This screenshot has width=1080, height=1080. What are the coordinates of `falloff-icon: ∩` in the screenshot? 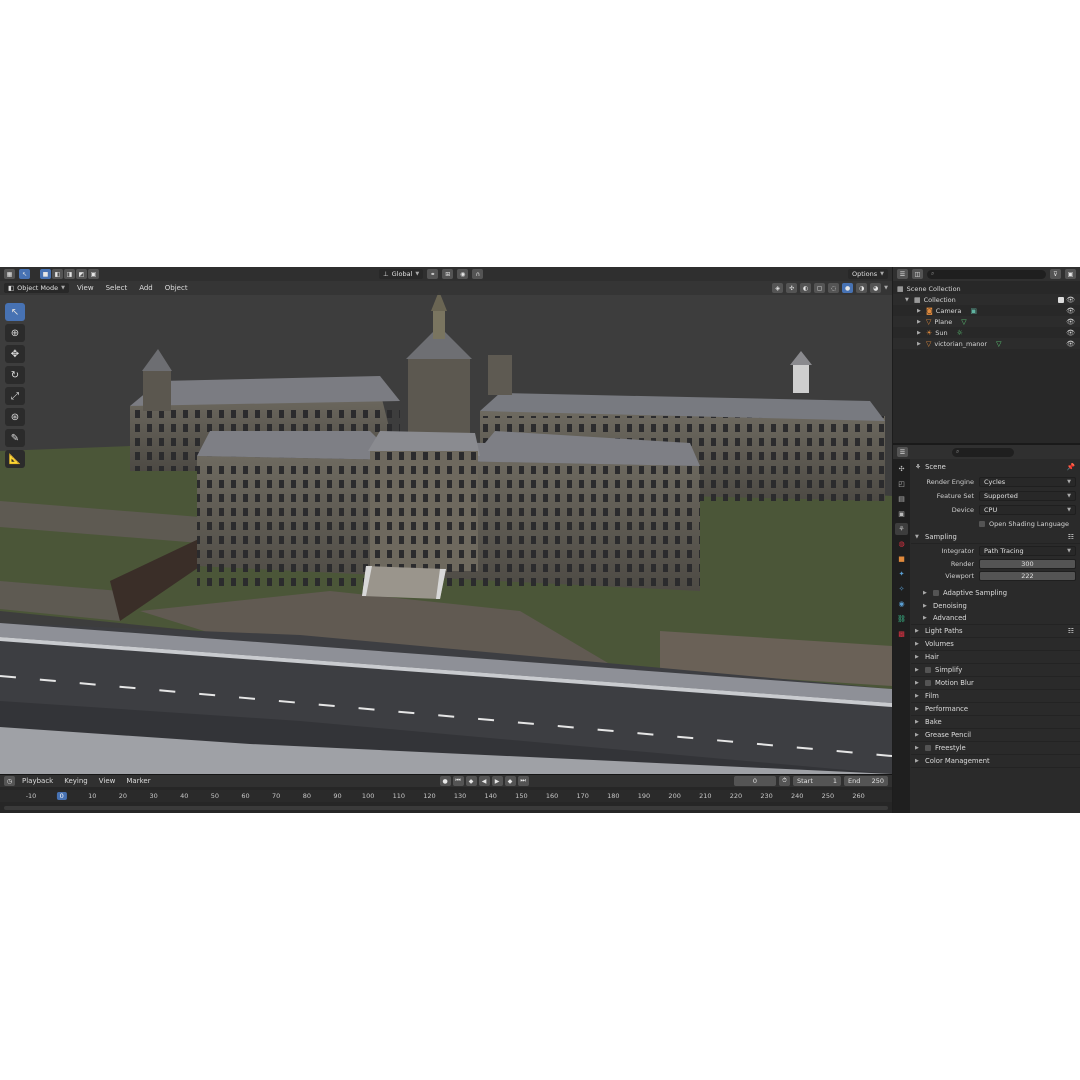 It's located at (478, 274).